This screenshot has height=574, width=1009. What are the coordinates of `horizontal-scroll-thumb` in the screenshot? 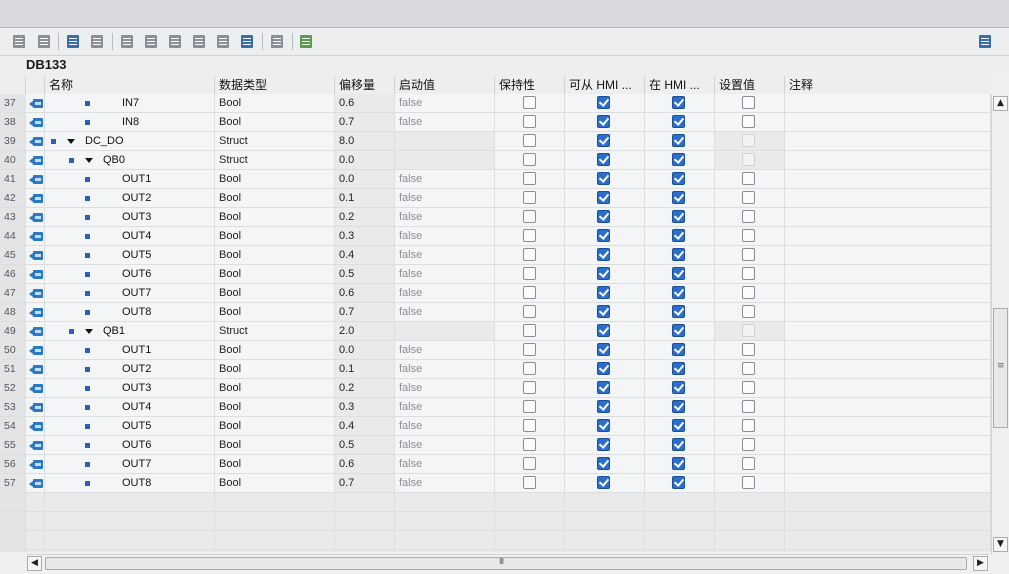 It's located at (506, 563).